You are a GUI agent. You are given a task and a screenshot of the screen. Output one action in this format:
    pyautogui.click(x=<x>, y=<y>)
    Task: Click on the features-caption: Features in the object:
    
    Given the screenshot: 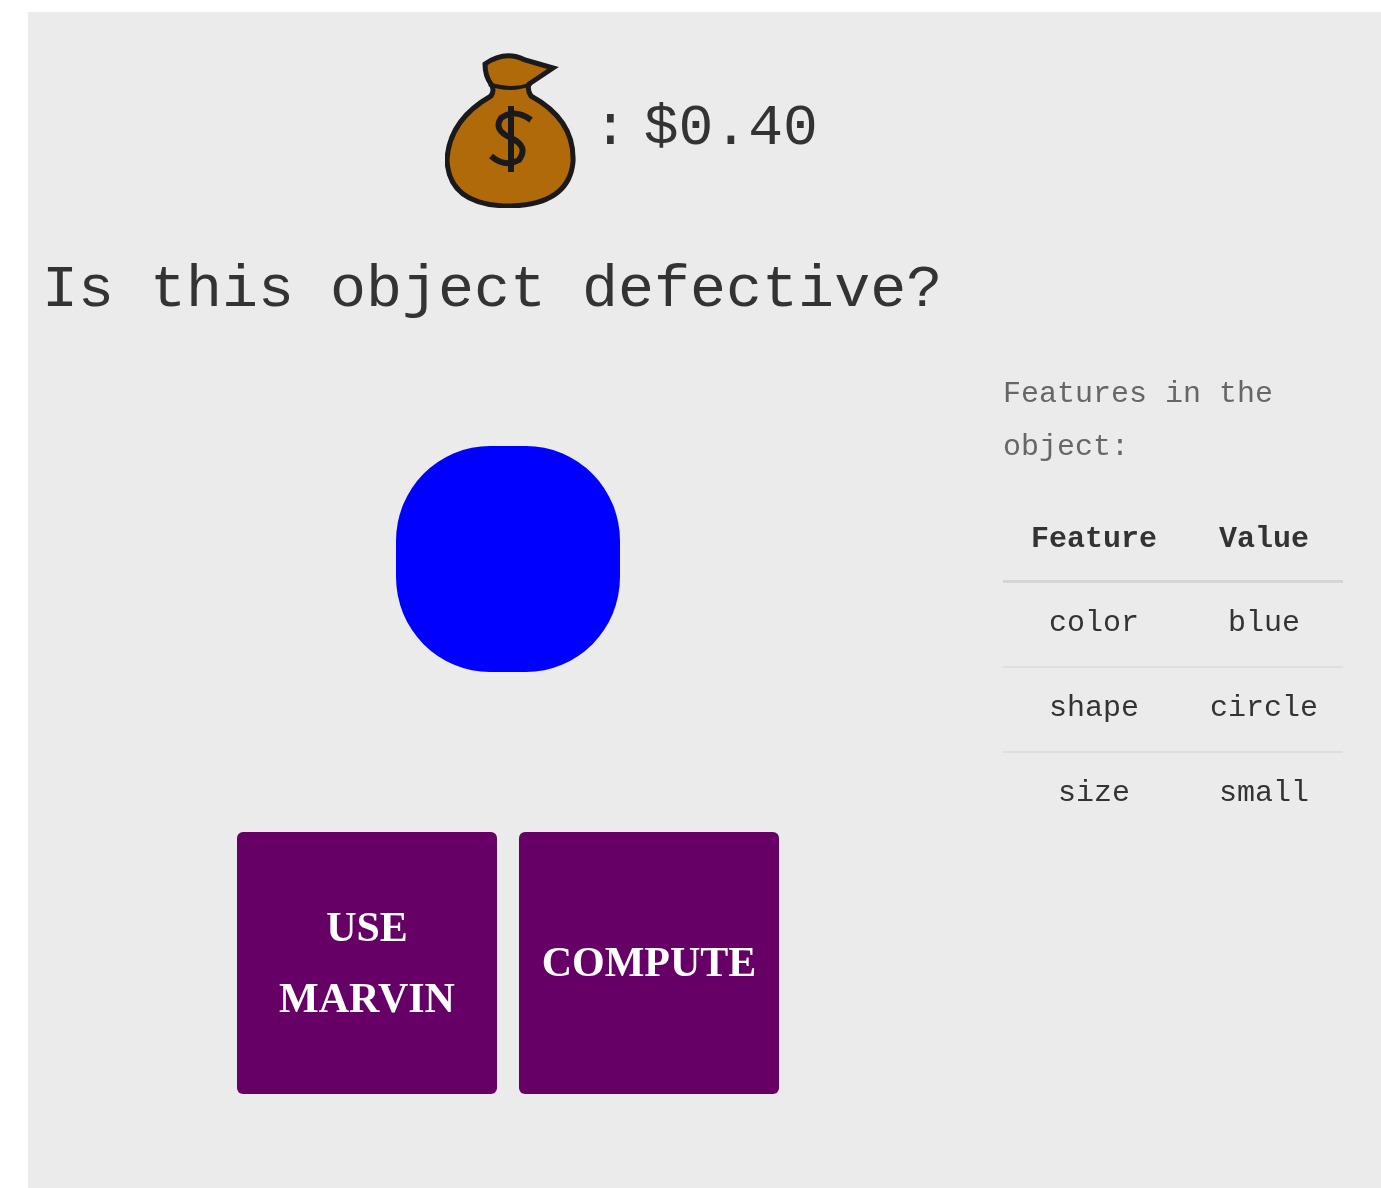 What is the action you would take?
    pyautogui.click(x=1139, y=421)
    